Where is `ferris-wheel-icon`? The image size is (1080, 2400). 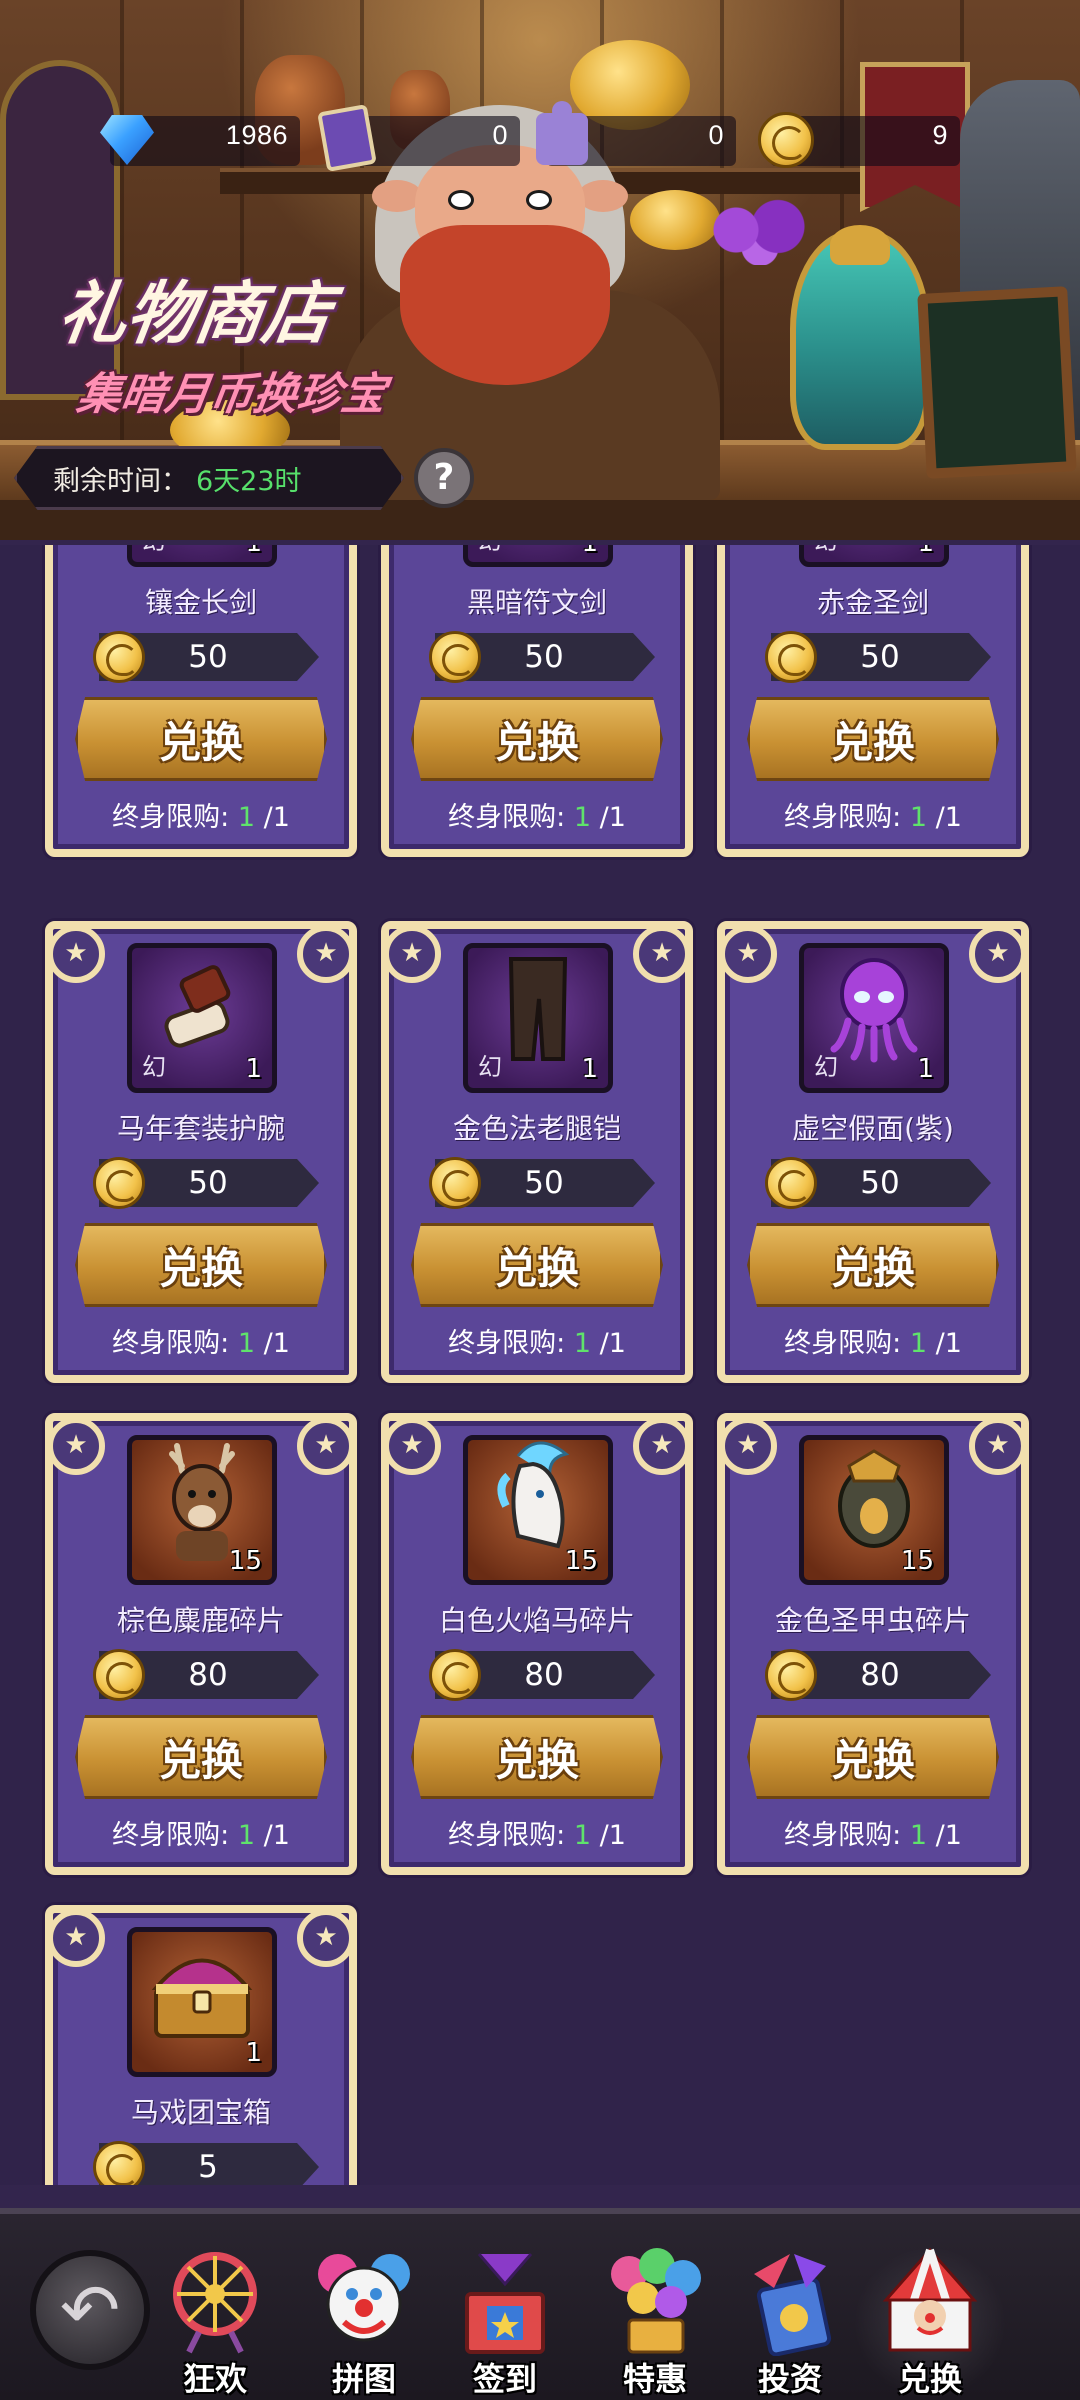 ferris-wheel-icon is located at coordinates (215, 2300).